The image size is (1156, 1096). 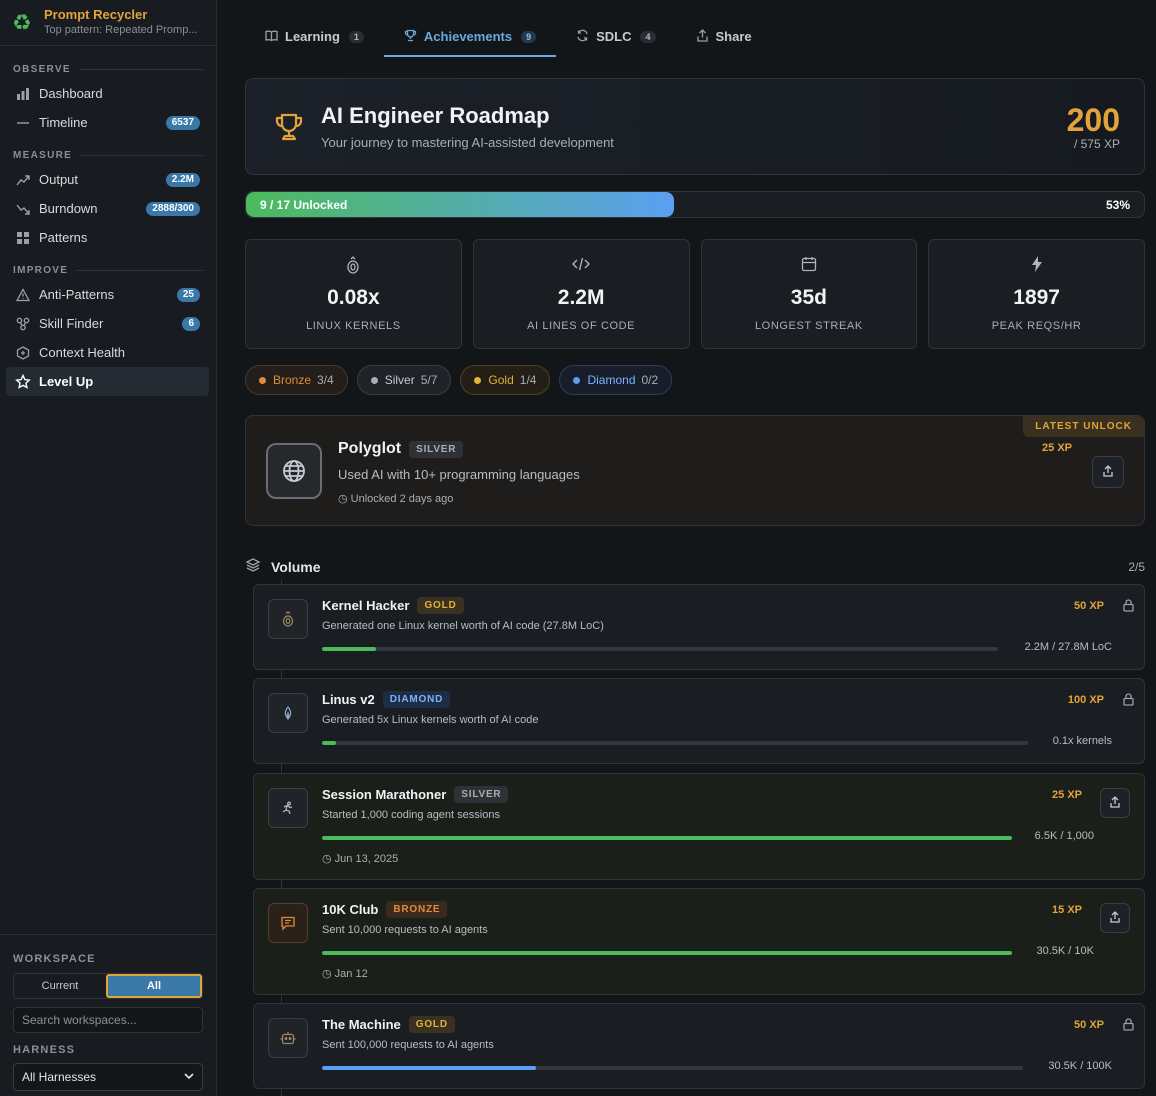 I want to click on stat-label: LINUX KERNELS, so click(x=353, y=326).